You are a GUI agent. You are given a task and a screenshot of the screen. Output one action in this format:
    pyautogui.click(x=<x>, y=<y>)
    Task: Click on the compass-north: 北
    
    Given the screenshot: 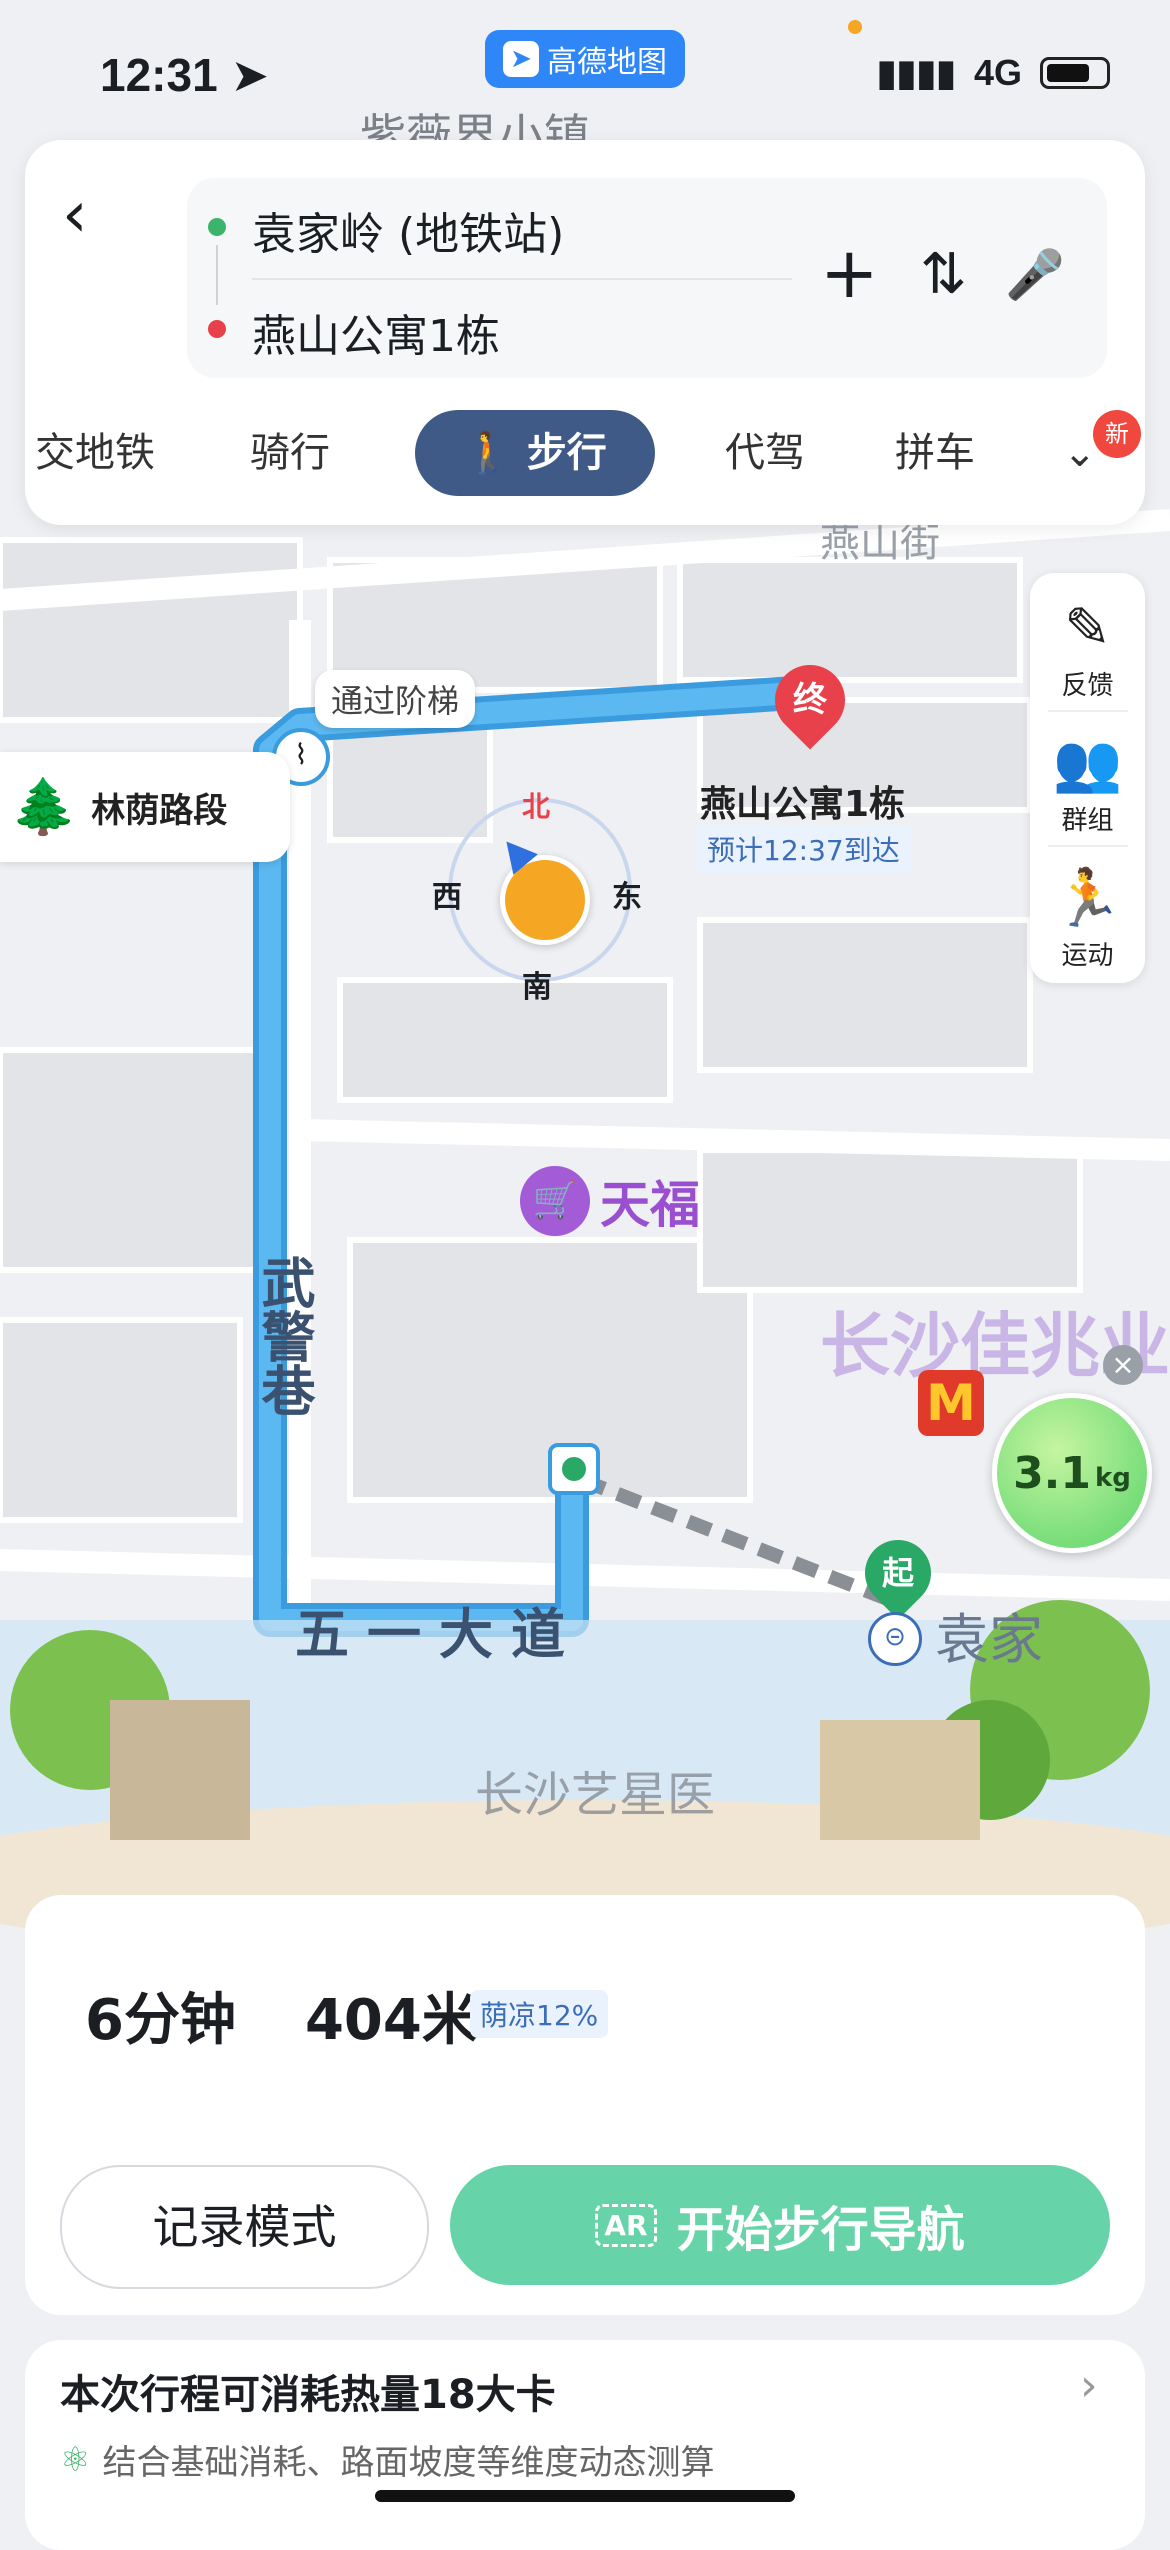 What is the action you would take?
    pyautogui.click(x=536, y=806)
    